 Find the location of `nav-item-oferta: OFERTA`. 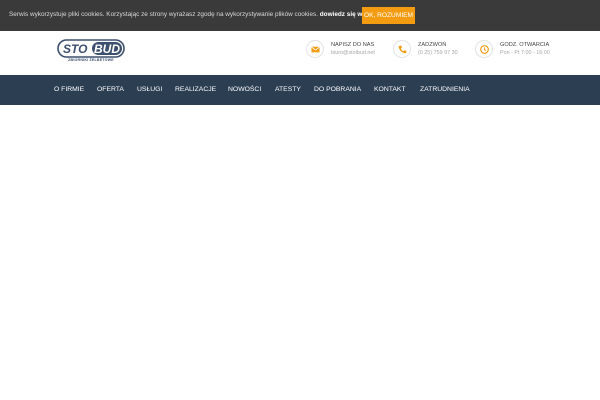

nav-item-oferta: OFERTA is located at coordinates (110, 90).